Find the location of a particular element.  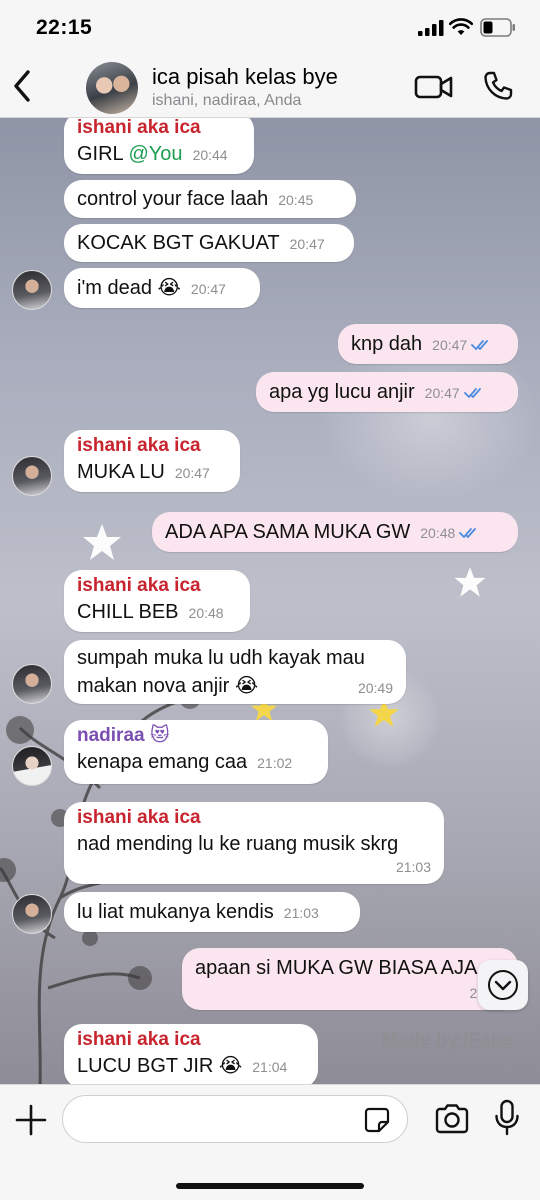

message-bubble-incoming: nadiraa 😻 kenapa emang caa 21:02 is located at coordinates (196, 752).